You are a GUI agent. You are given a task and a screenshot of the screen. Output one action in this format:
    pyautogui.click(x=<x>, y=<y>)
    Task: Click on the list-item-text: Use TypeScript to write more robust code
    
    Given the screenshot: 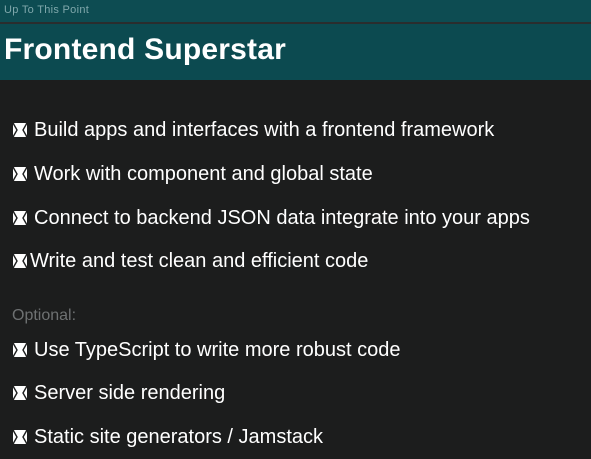 What is the action you would take?
    pyautogui.click(x=217, y=349)
    